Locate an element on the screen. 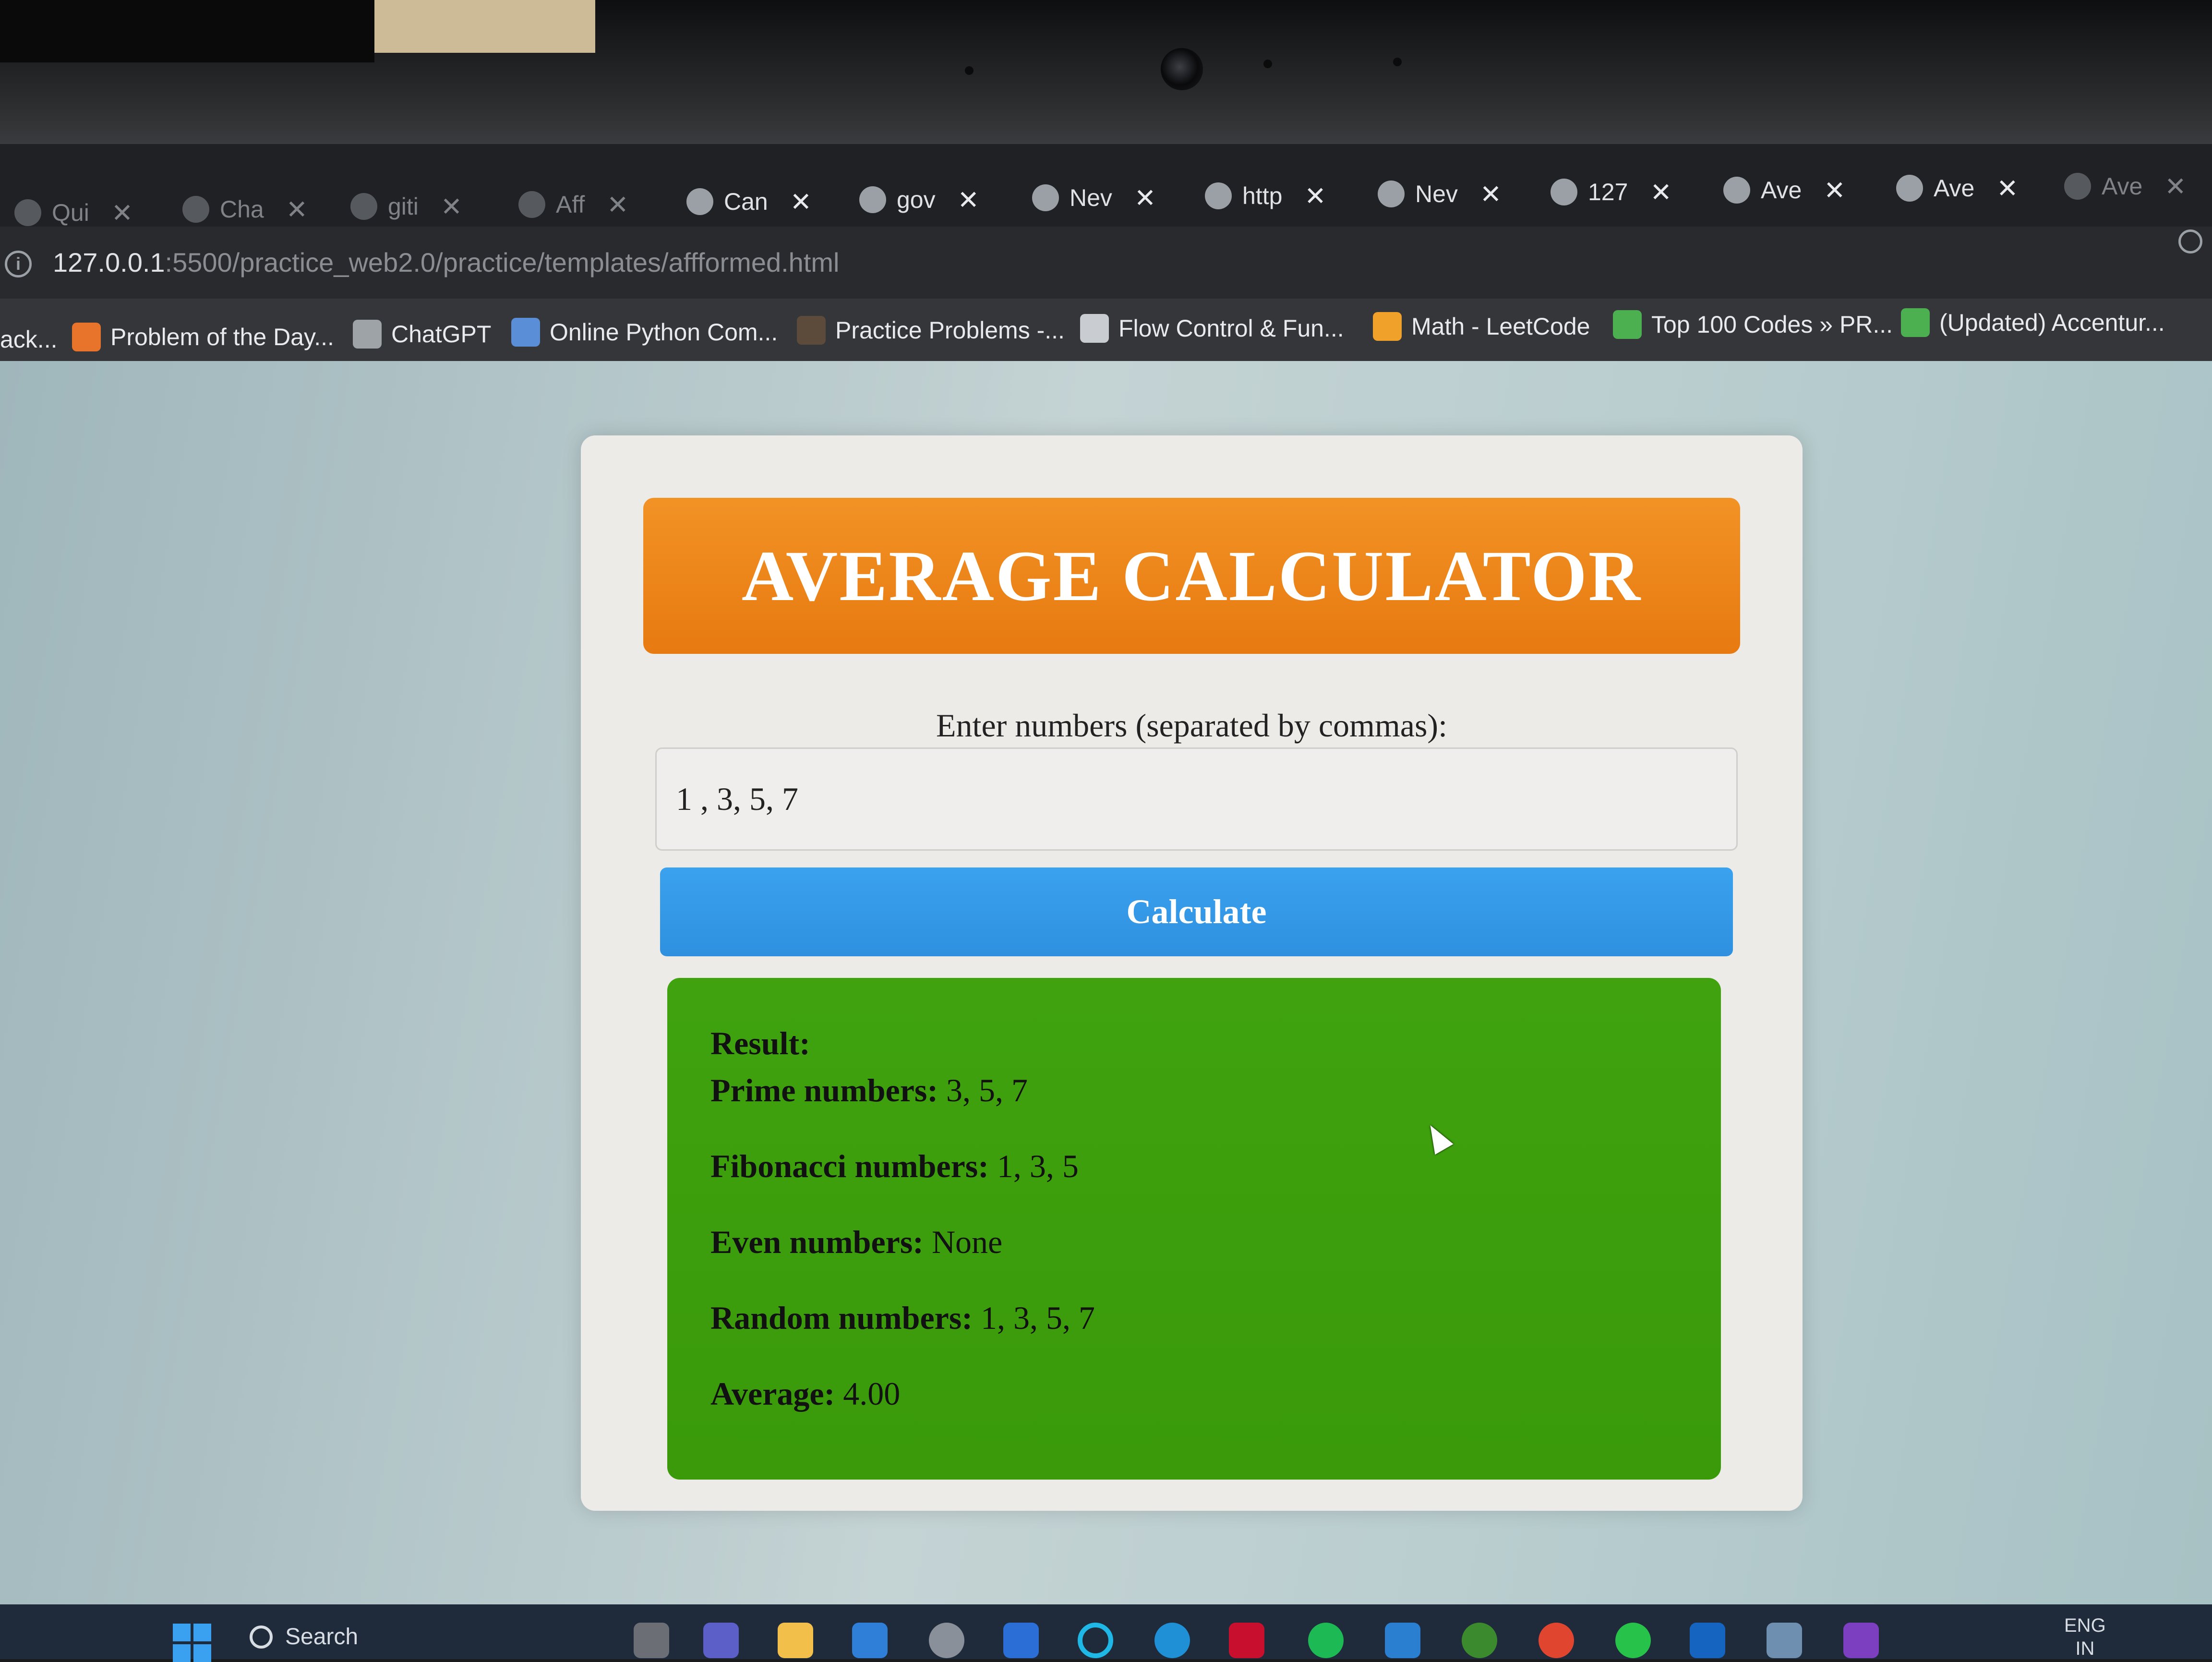 The height and width of the screenshot is (1662, 2212). taskview-icon is located at coordinates (651, 1640).